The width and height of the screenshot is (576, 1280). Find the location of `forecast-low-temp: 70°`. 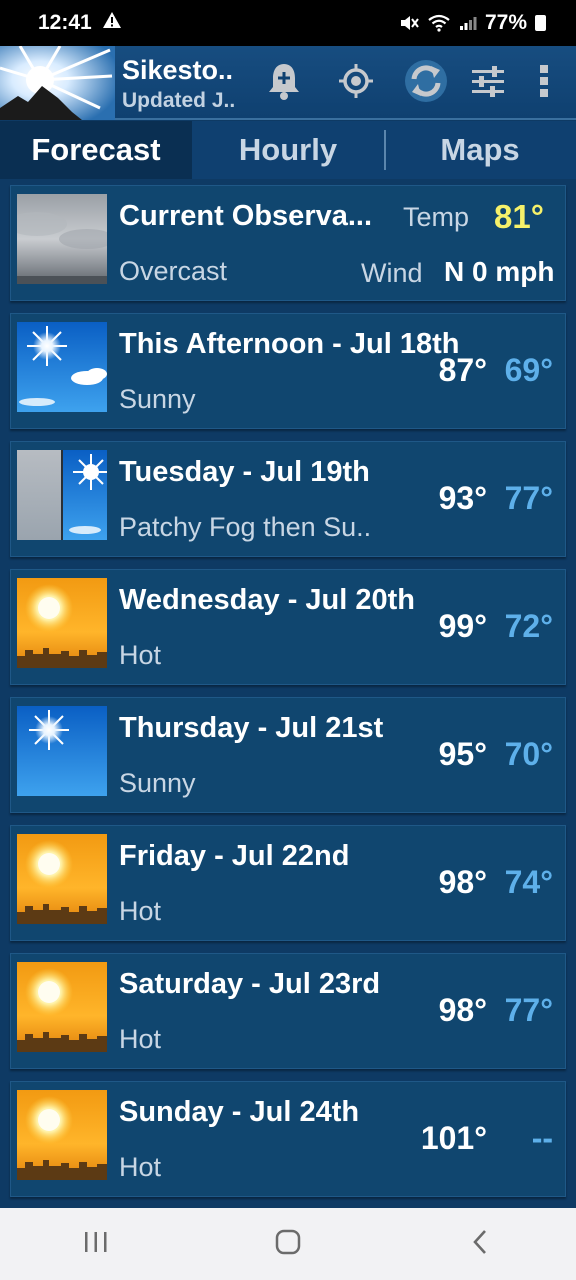

forecast-low-temp: 70° is located at coordinates (528, 754).